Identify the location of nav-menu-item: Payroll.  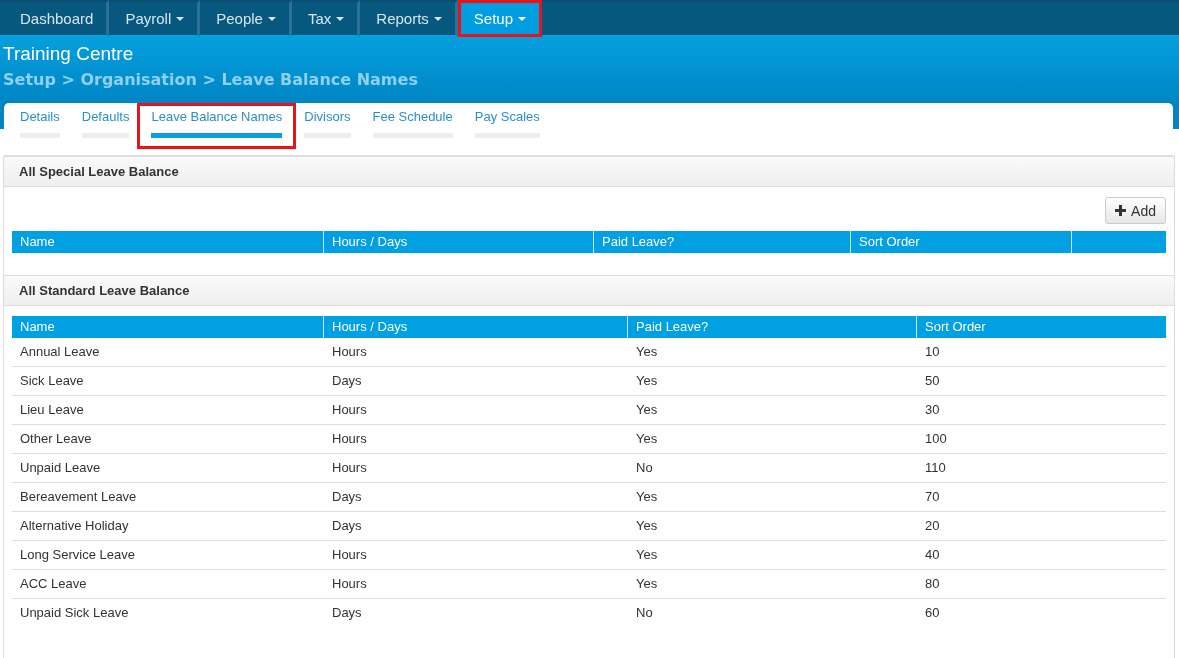
(155, 18).